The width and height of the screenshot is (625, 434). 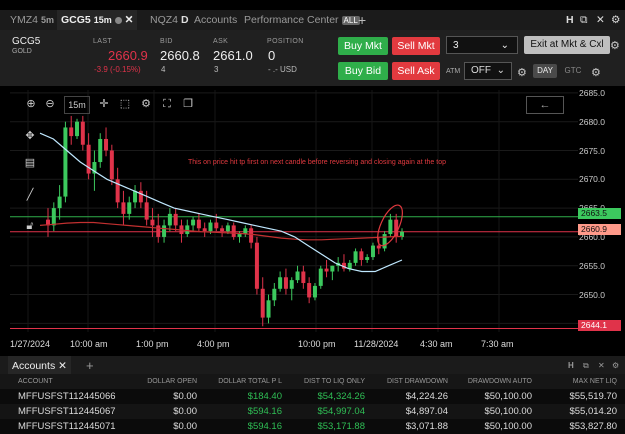 What do you see at coordinates (481, 70) in the screenshot?
I see `atm-value: OFF` at bounding box center [481, 70].